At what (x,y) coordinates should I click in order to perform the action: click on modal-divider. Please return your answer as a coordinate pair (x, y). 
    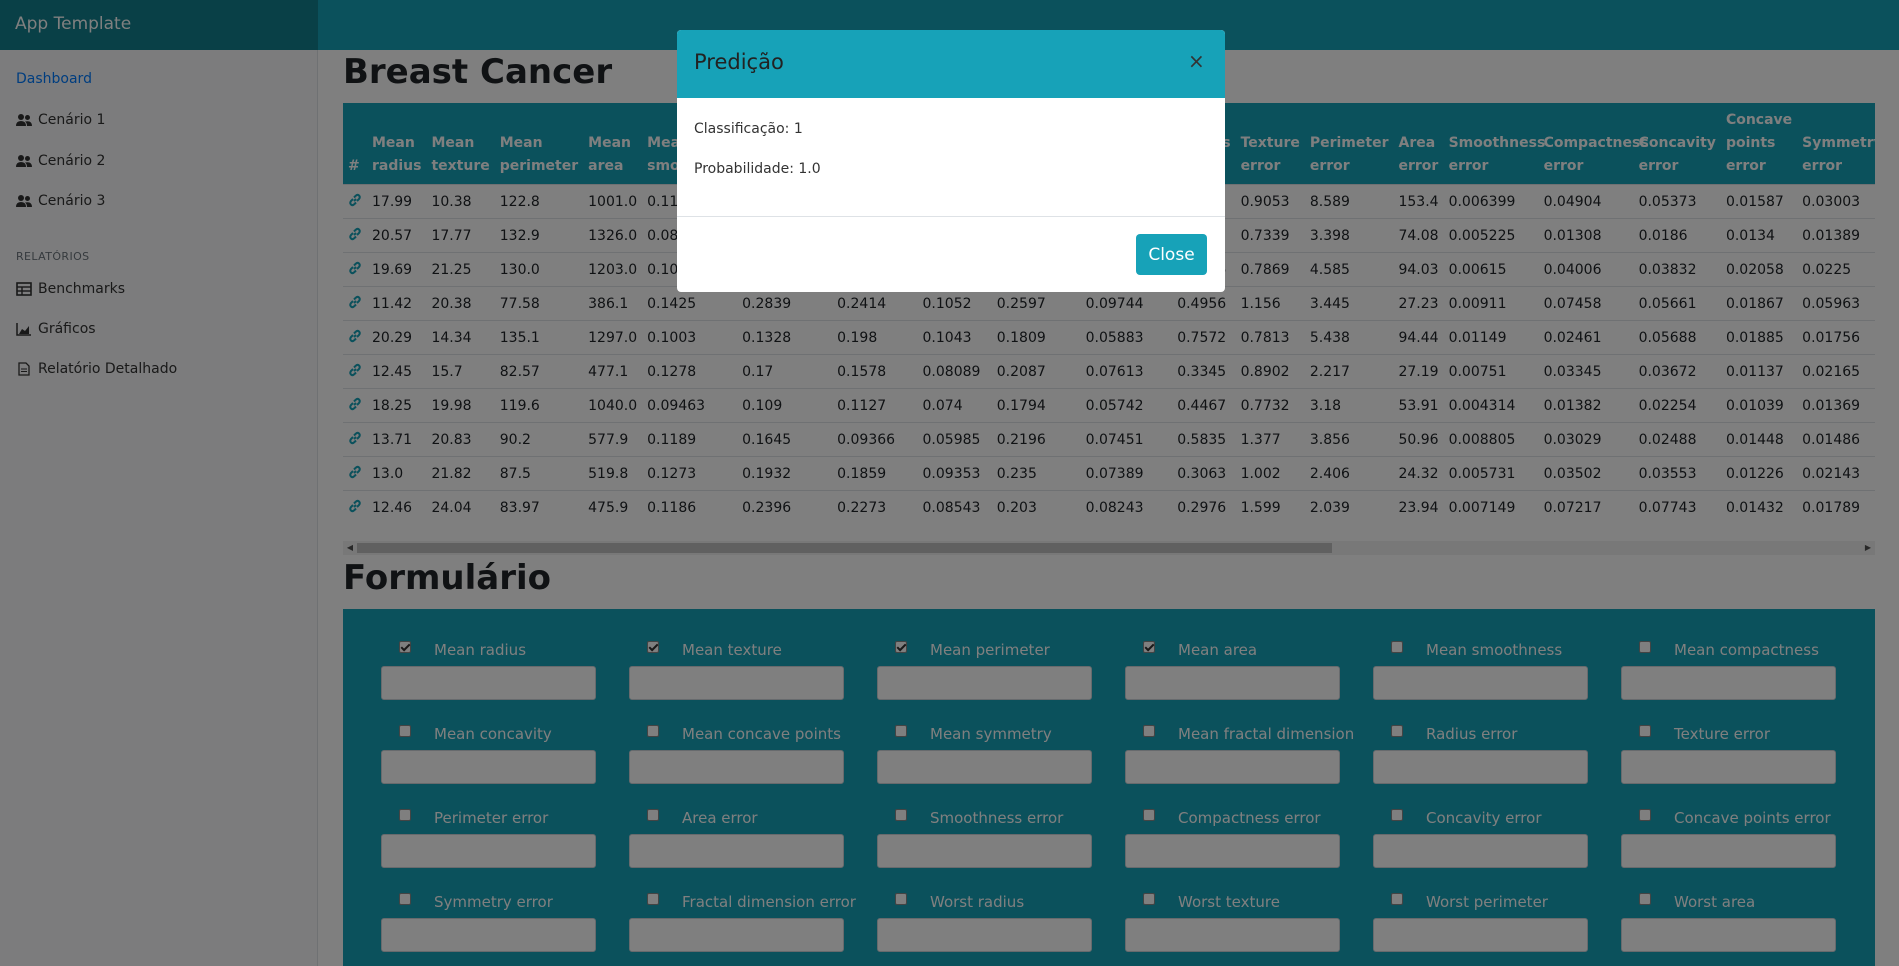
    Looking at the image, I should click on (951, 216).